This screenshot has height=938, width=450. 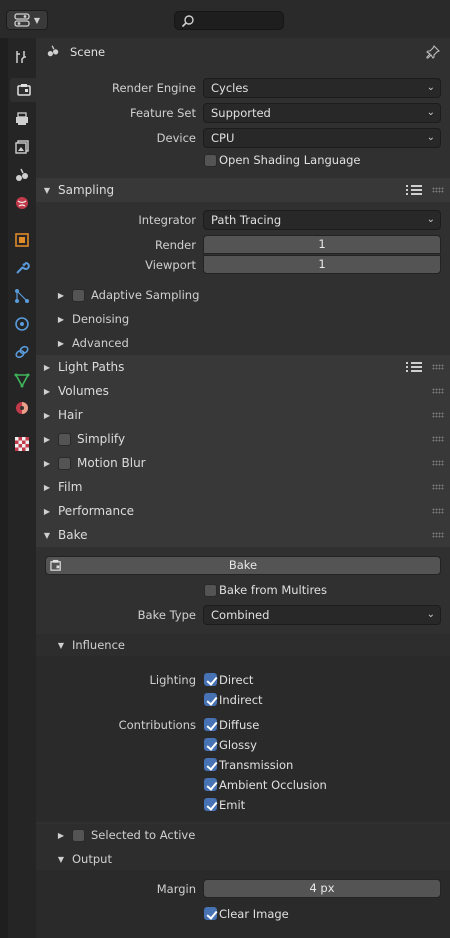 I want to click on denoising-subpanel: ▶ Denoising, so click(x=250, y=319).